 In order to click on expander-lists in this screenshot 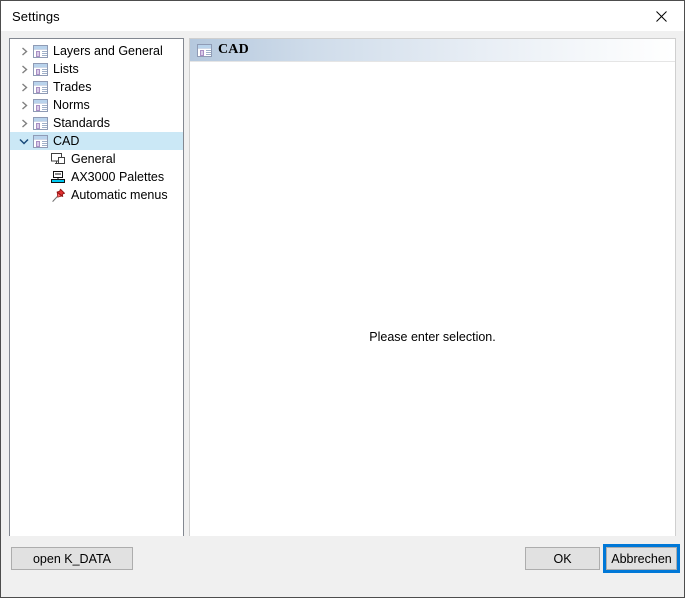, I will do `click(24, 69)`.